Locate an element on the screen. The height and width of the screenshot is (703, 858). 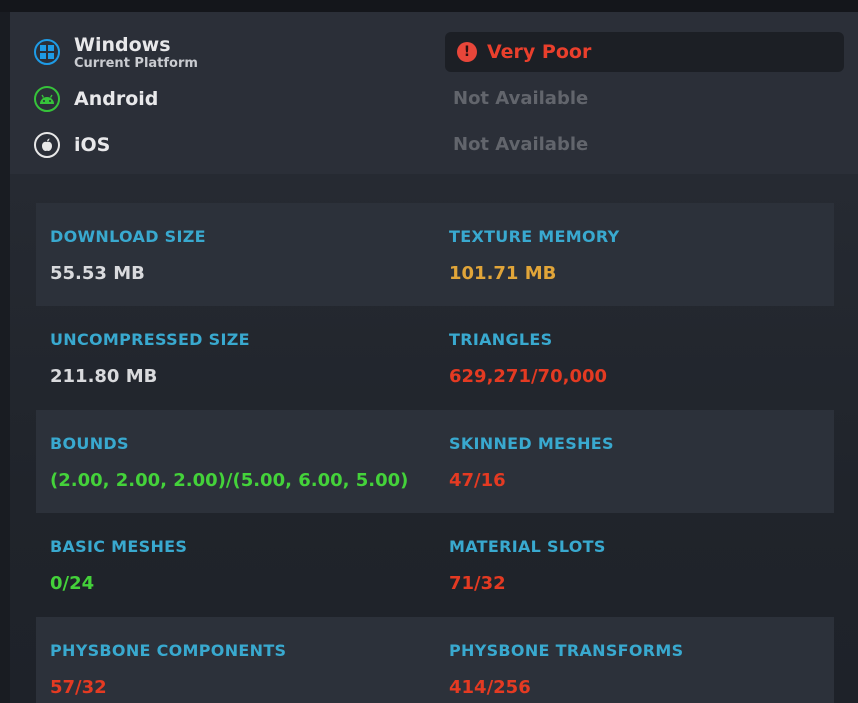
stat-label: SKINNED MESHES is located at coordinates (531, 443).